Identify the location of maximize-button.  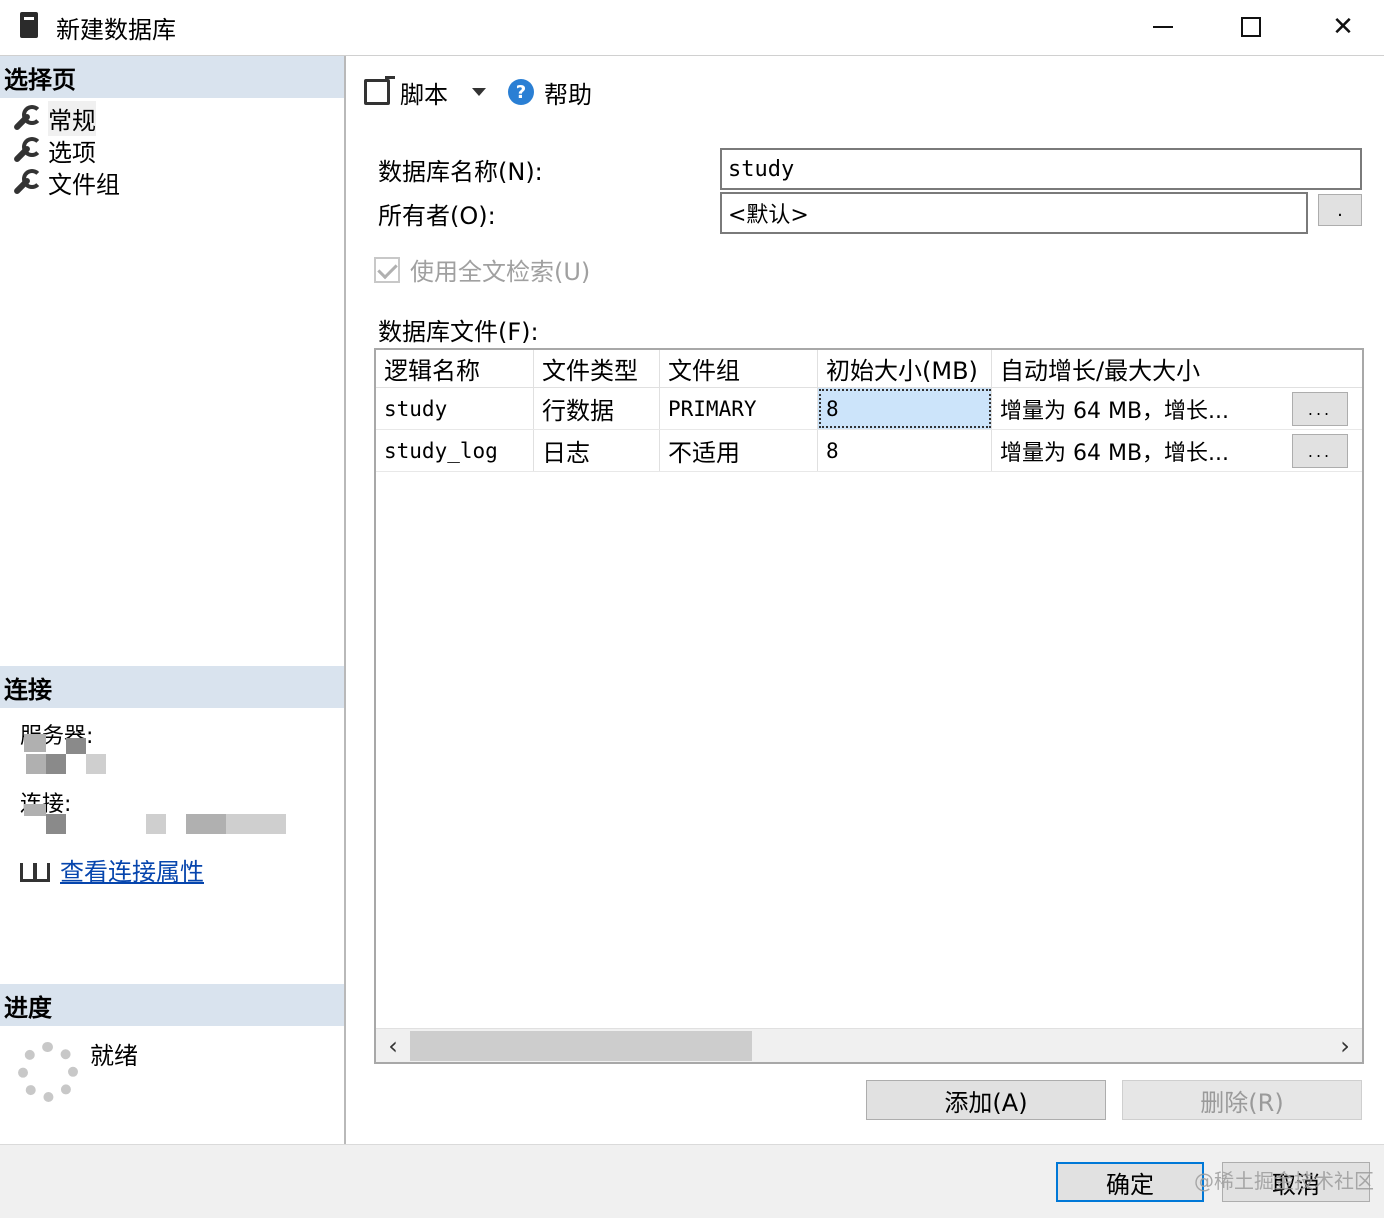
(1251, 27).